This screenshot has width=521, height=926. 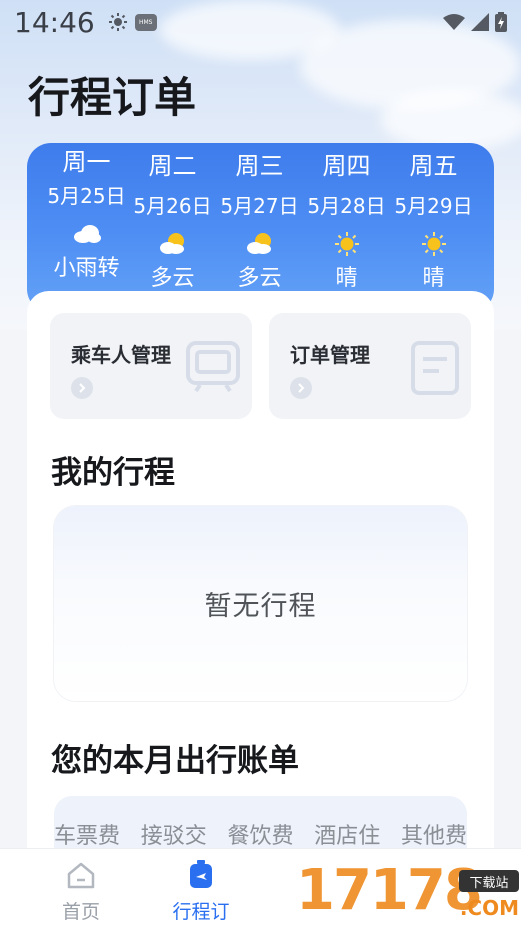 I want to click on weather-day-4: 周四 5月28日 晴, so click(x=346, y=222).